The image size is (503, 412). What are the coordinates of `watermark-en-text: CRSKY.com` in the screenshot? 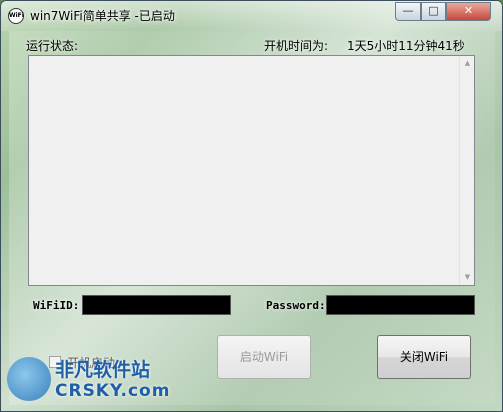 It's located at (113, 391).